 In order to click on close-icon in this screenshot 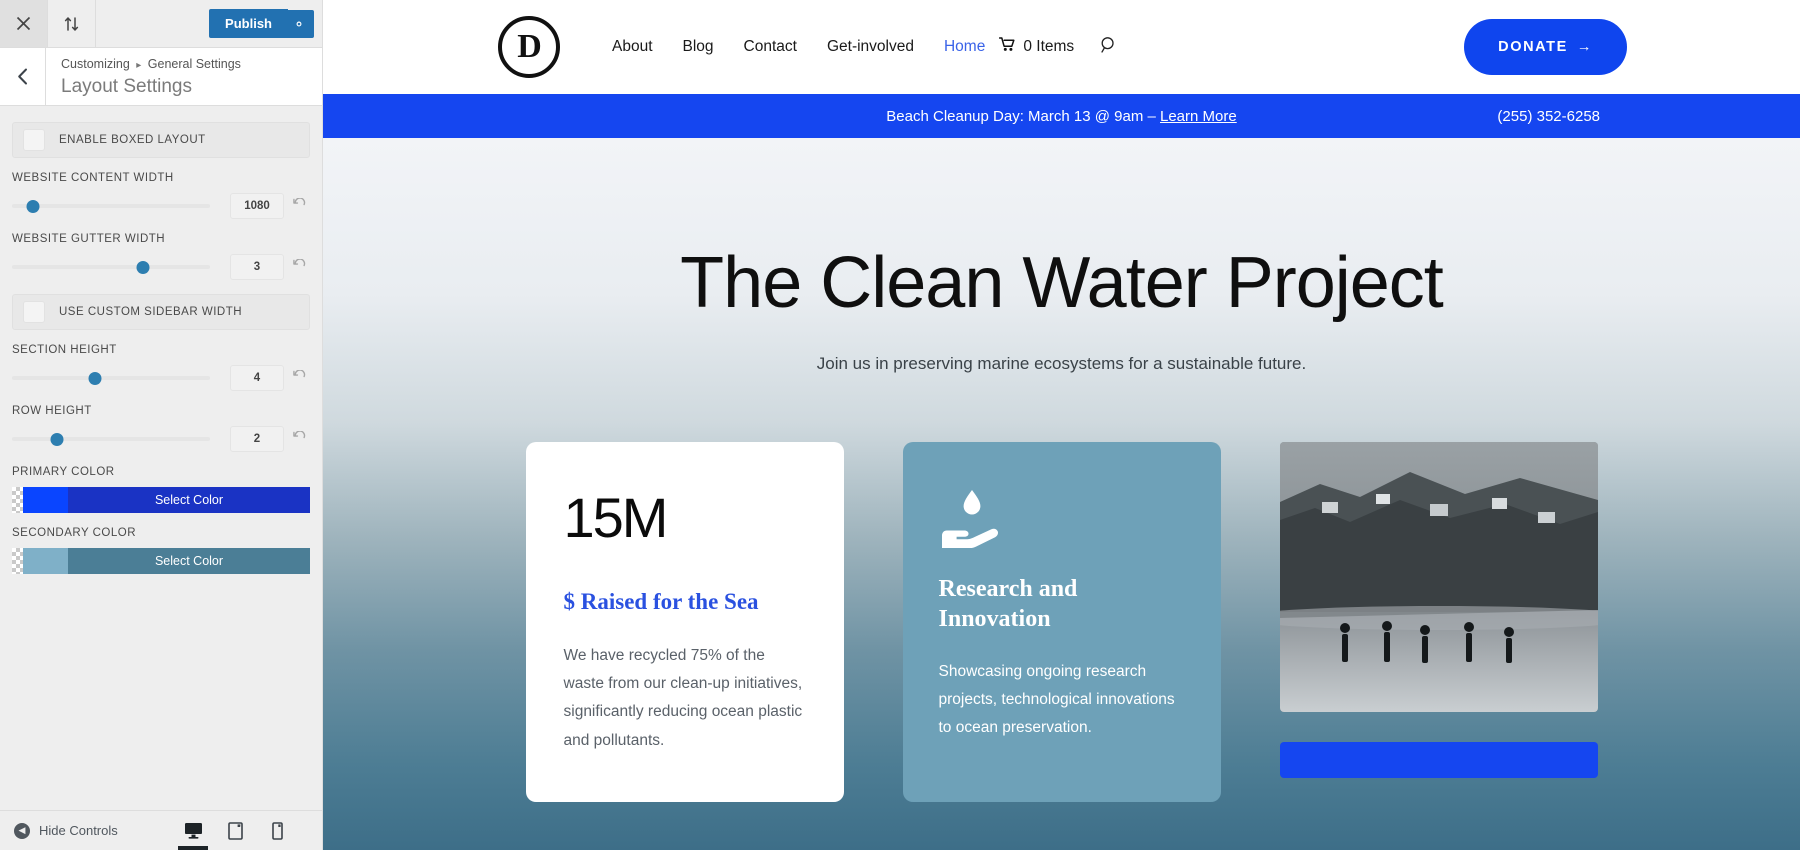, I will do `click(24, 23)`.